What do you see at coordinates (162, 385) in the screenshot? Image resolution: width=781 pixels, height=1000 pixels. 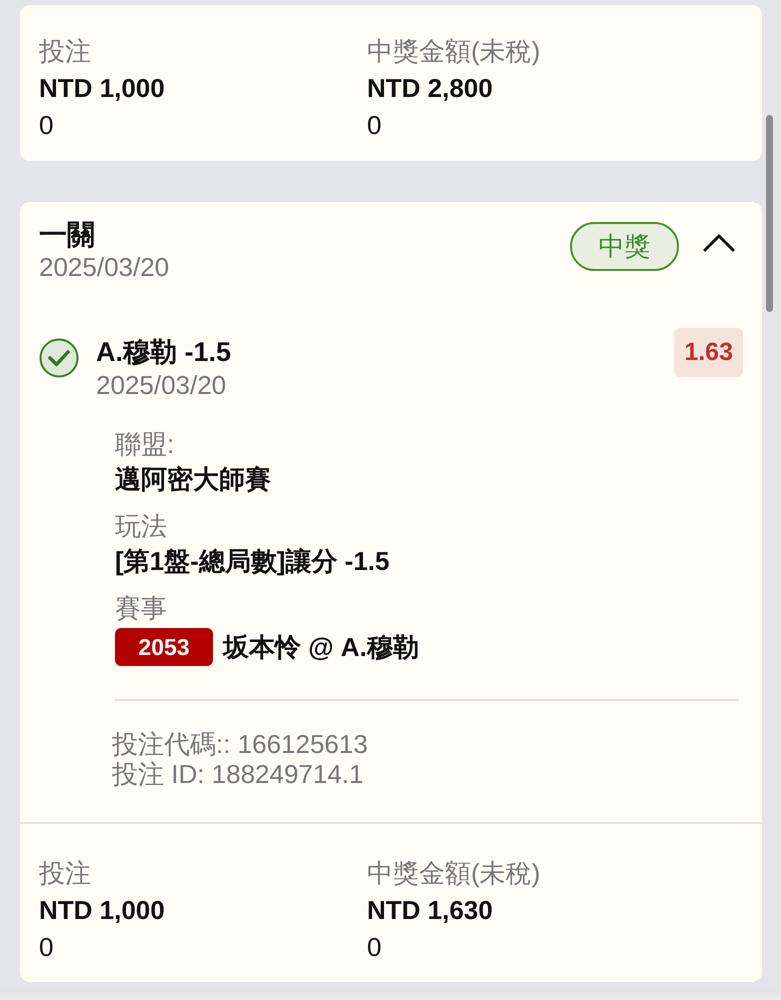 I see `selection-date: 2025/03/20` at bounding box center [162, 385].